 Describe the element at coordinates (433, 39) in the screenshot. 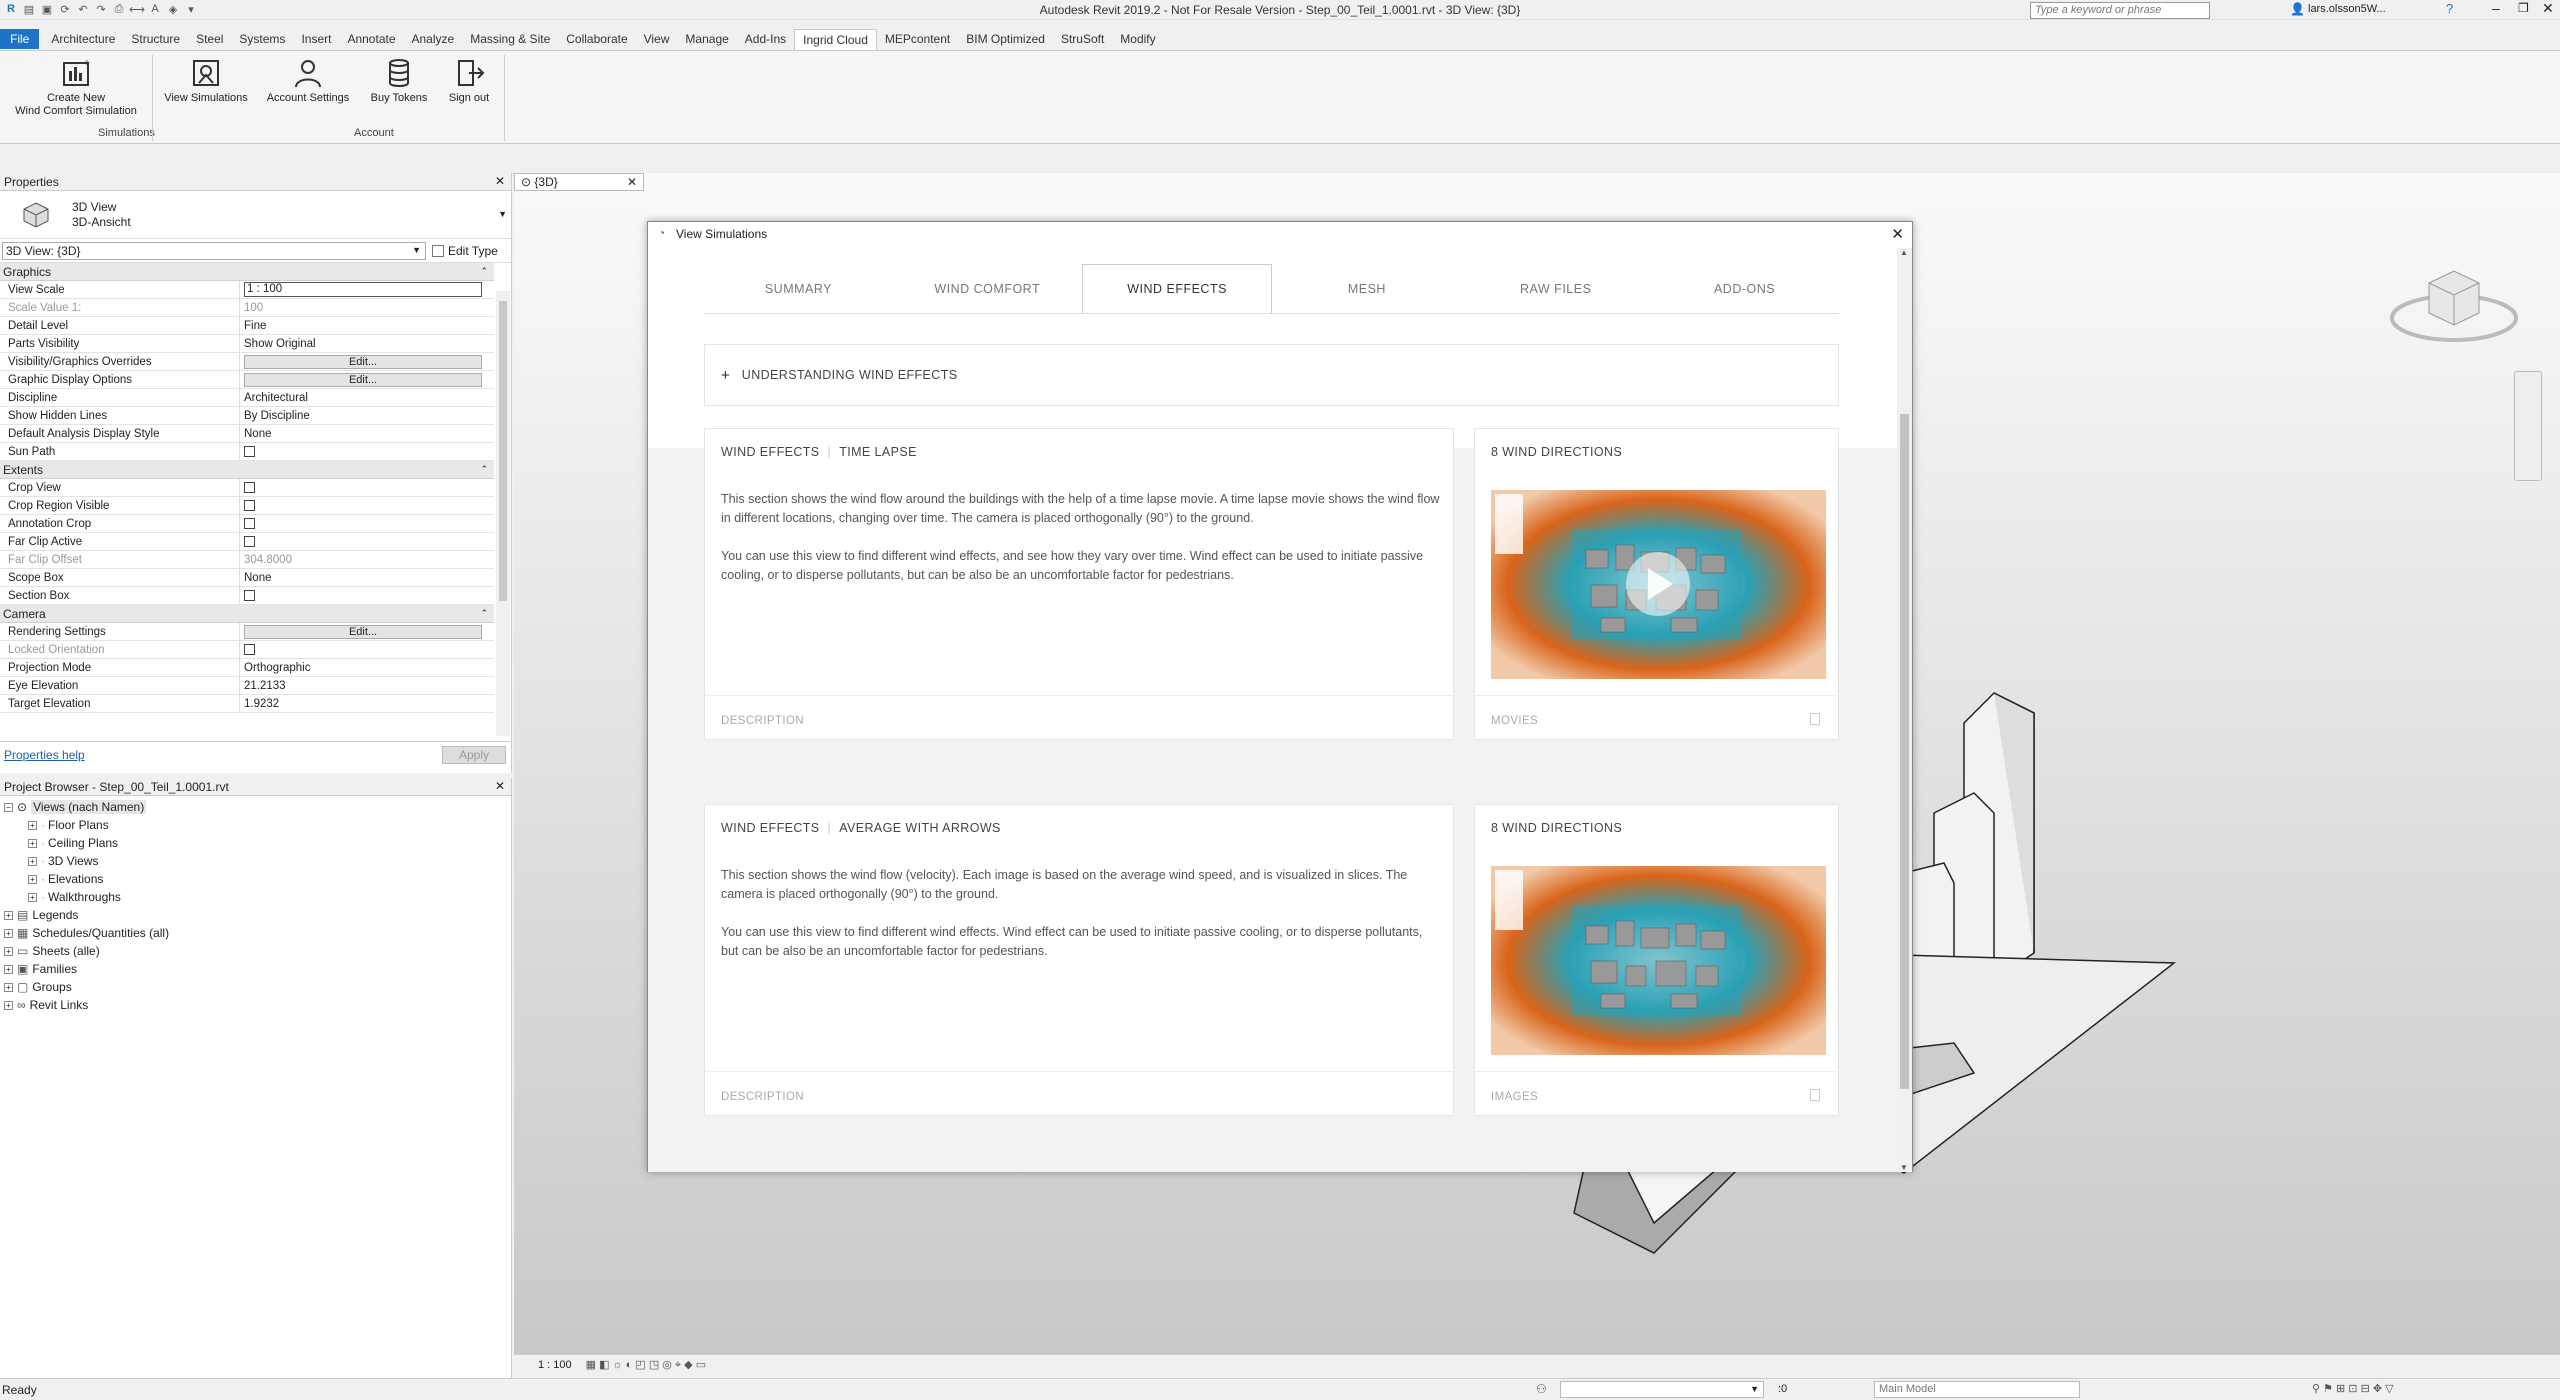

I see `ribbon-tab: Analyze` at that location.